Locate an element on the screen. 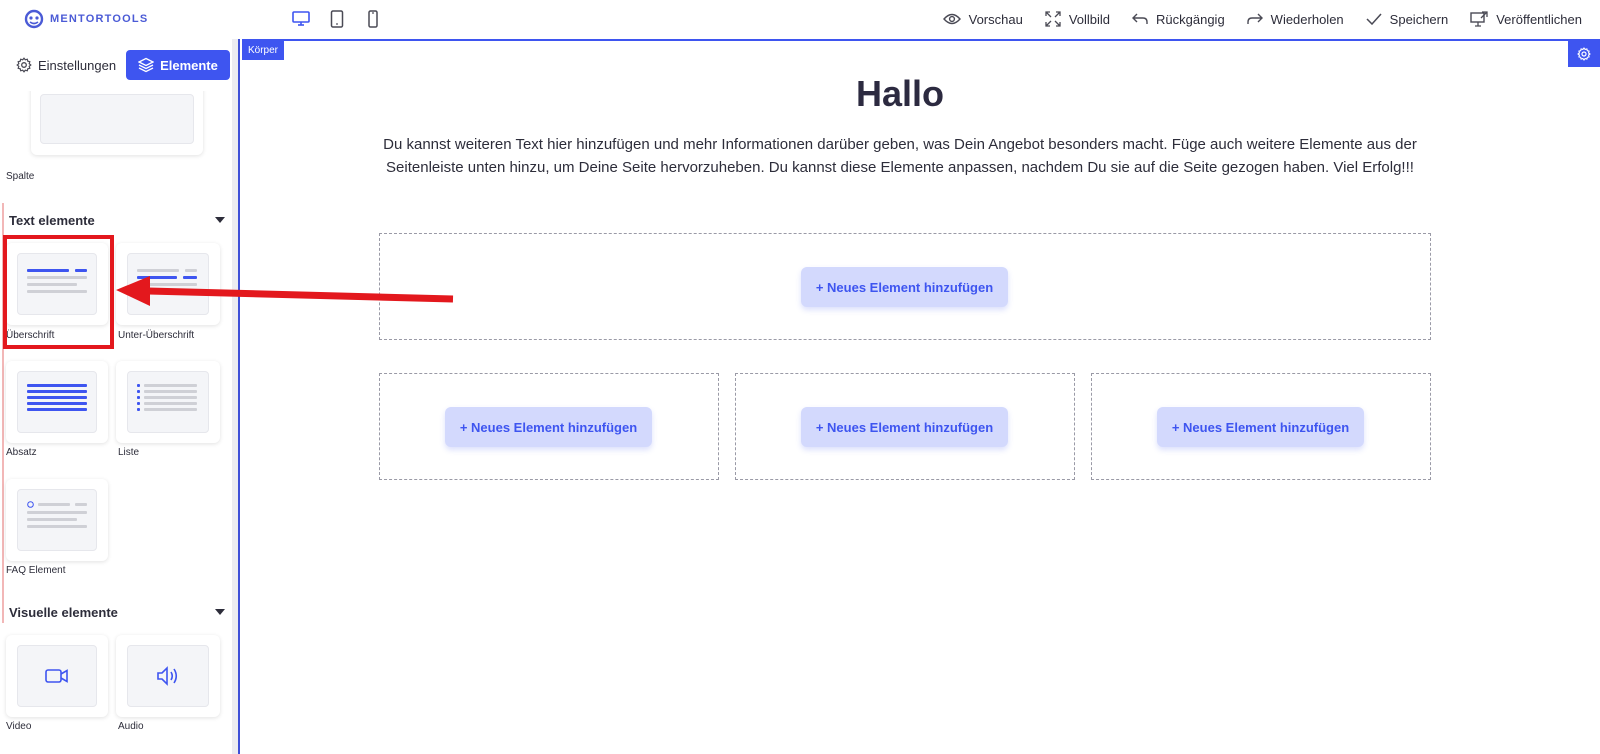 This screenshot has height=754, width=1600. tab-elements: Elemente is located at coordinates (178, 65).